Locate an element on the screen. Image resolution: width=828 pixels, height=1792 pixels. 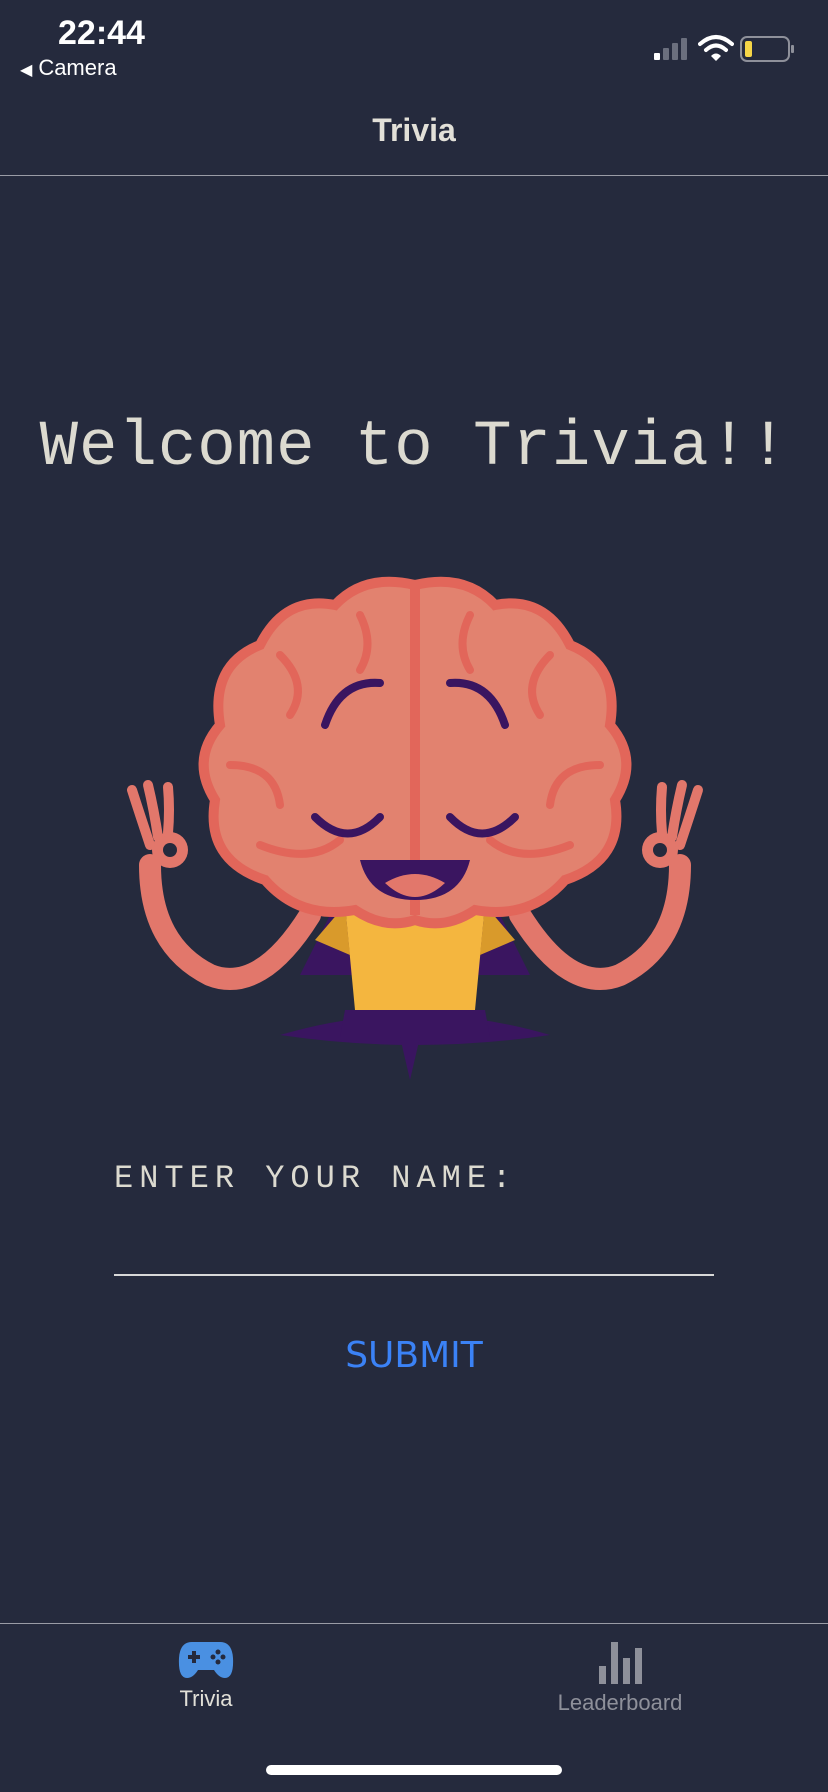
nav-bar: Trivia is located at coordinates (414, 133).